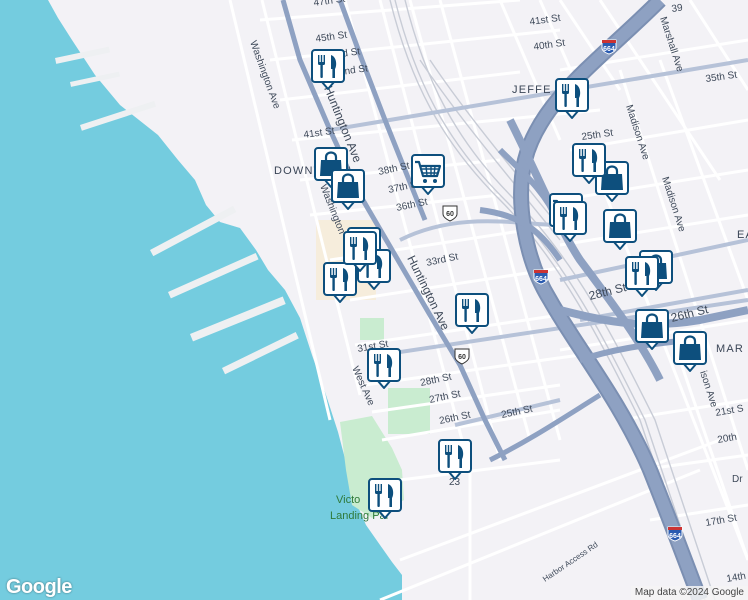  Describe the element at coordinates (677, 8) in the screenshot. I see `street-label: 39` at that location.